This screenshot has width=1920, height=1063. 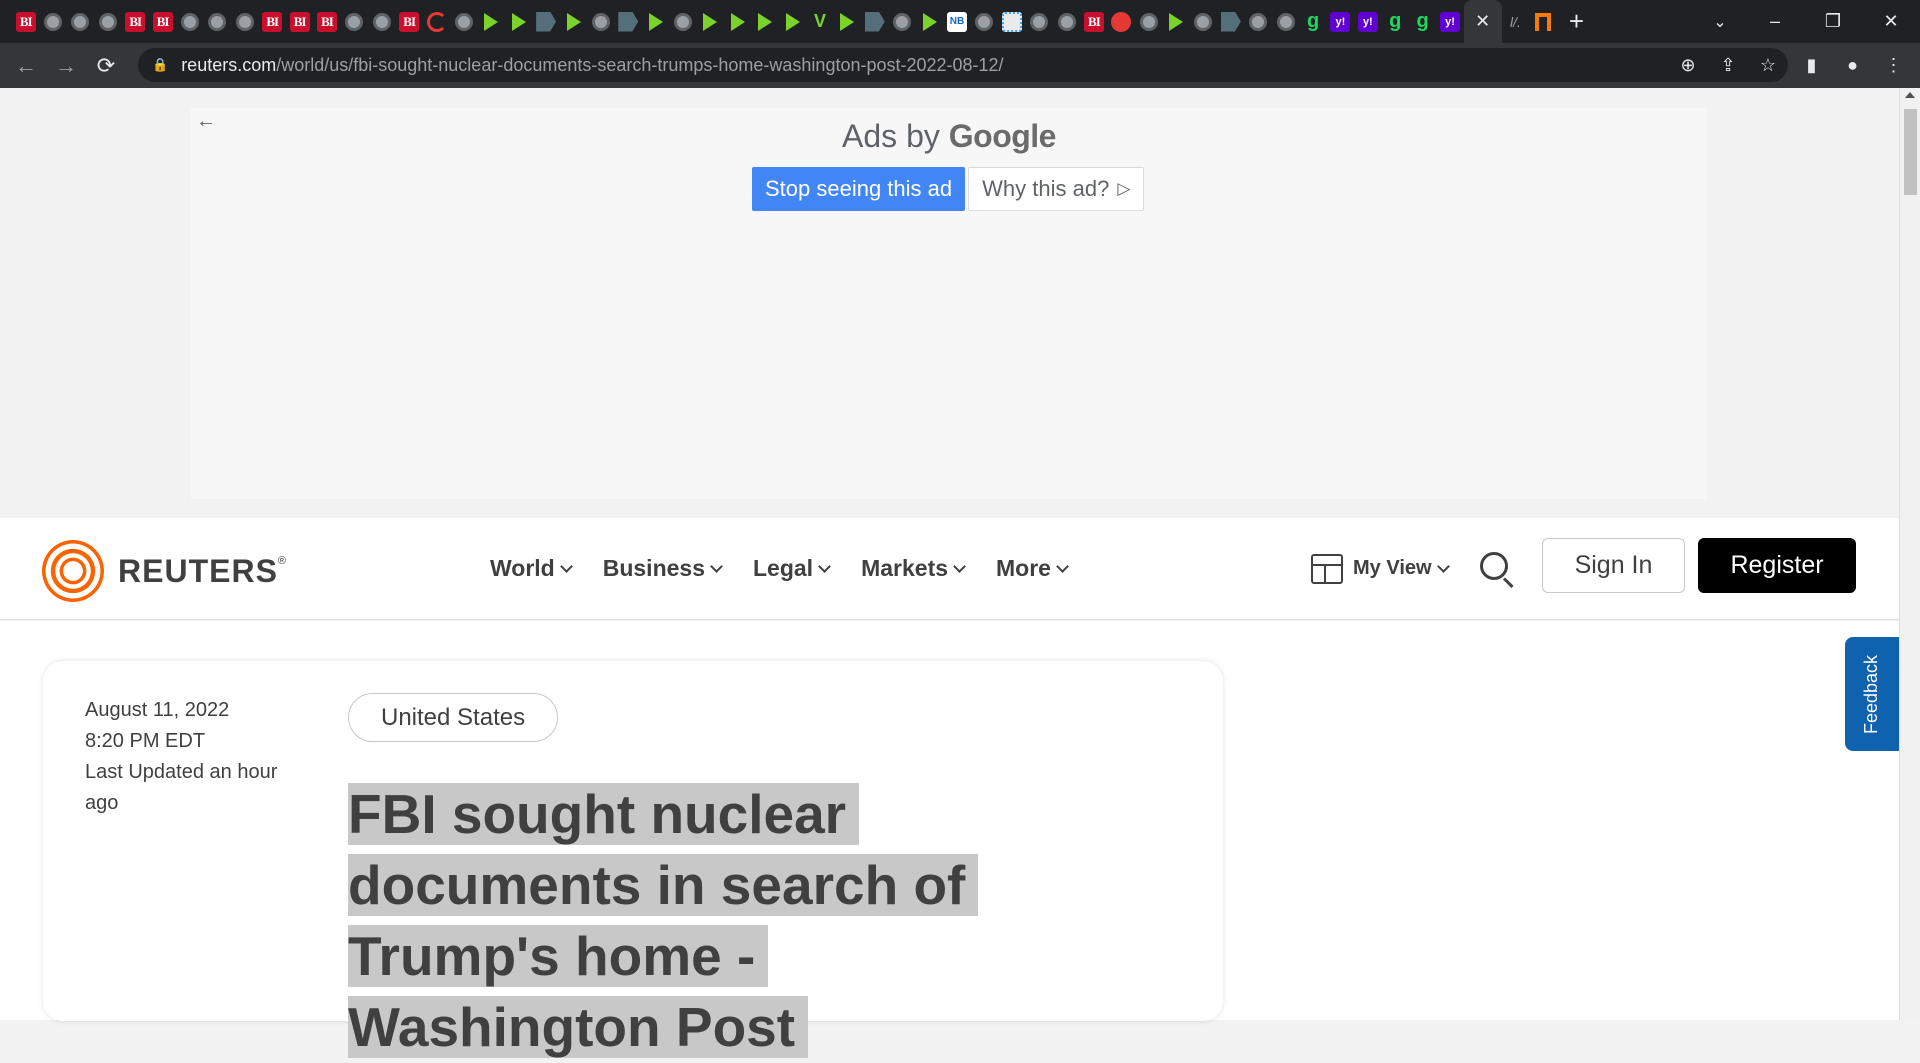 What do you see at coordinates (1768, 65) in the screenshot?
I see `bookmark-star-icon: ☆` at bounding box center [1768, 65].